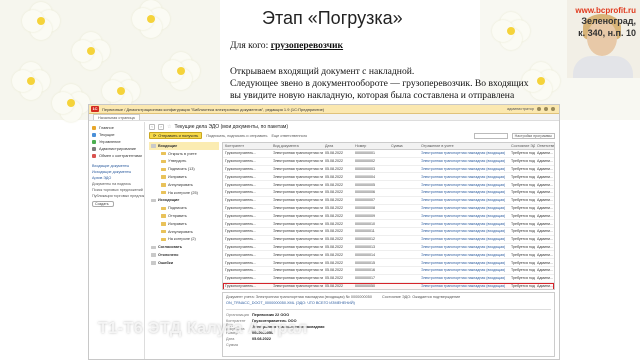 This screenshot has width=640, height=360. I want to click on favorite-star-icon: ☆, so click(169, 127).